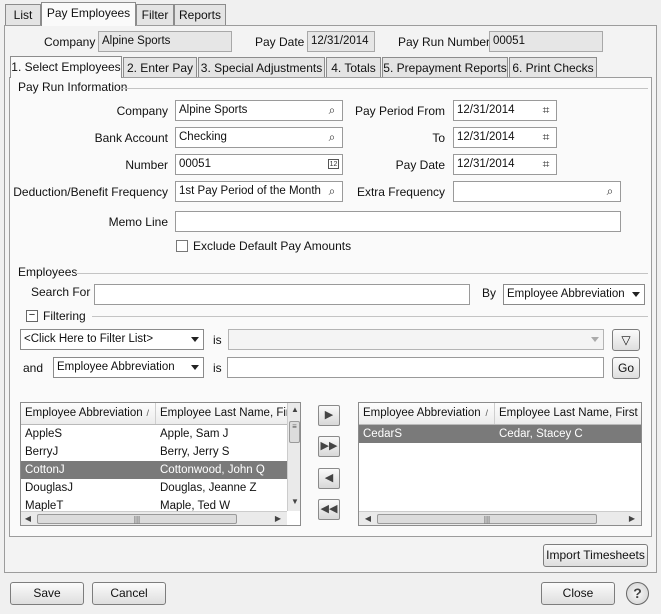 The height and width of the screenshot is (614, 661). What do you see at coordinates (160, 67) in the screenshot?
I see `step-tab-enter-pay: 2. Enter Pay` at bounding box center [160, 67].